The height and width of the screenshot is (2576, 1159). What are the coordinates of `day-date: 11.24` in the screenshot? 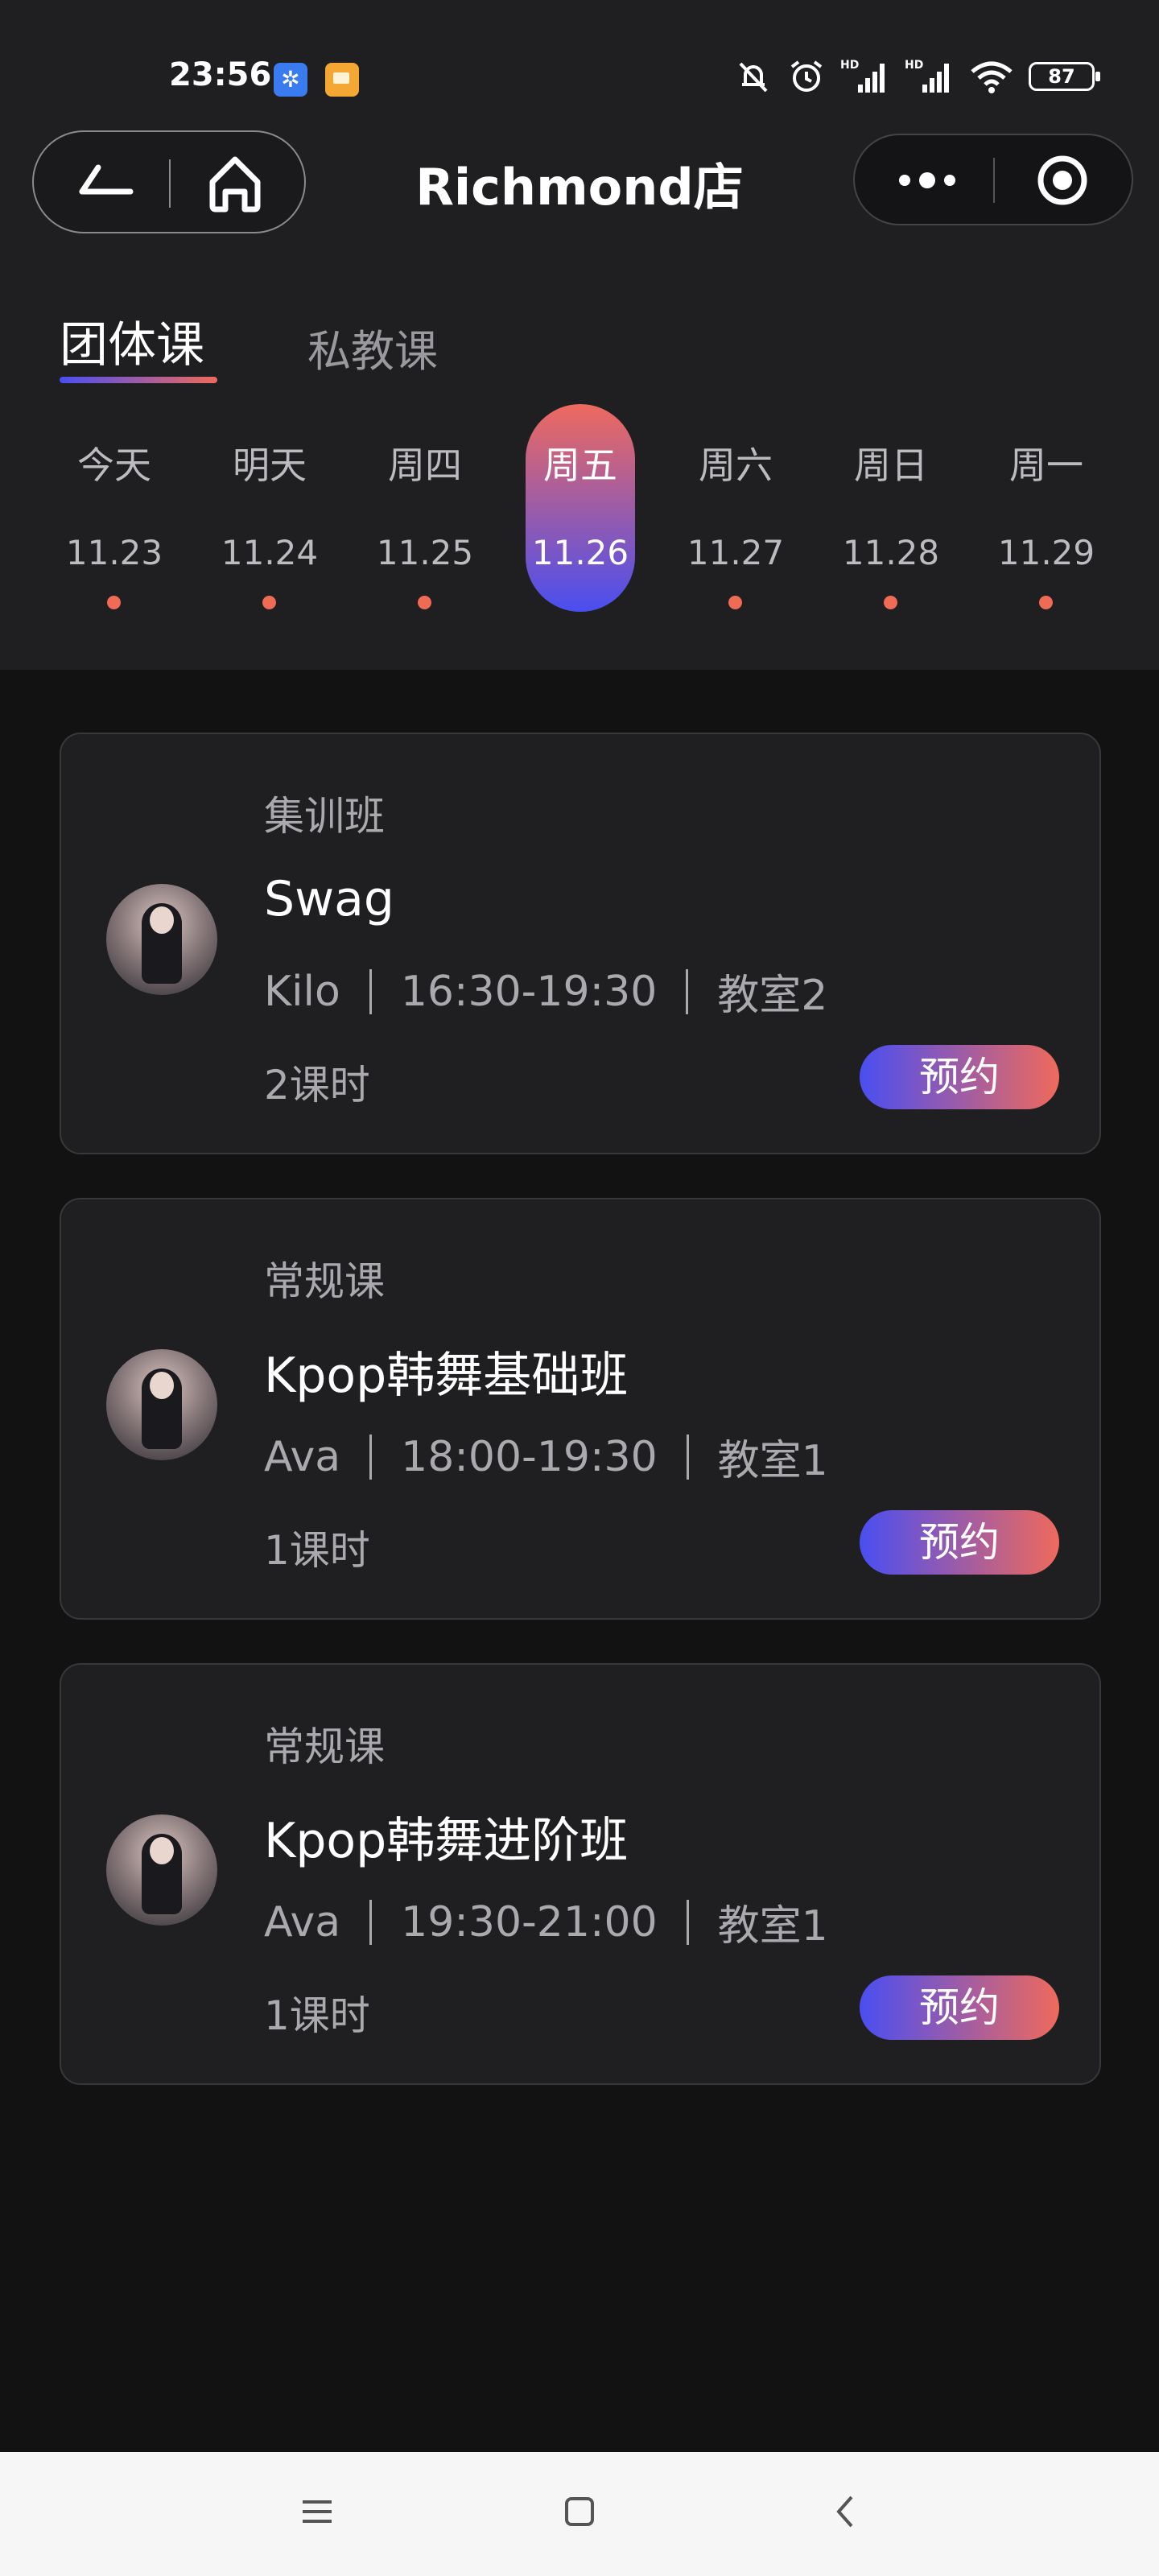 It's located at (270, 552).